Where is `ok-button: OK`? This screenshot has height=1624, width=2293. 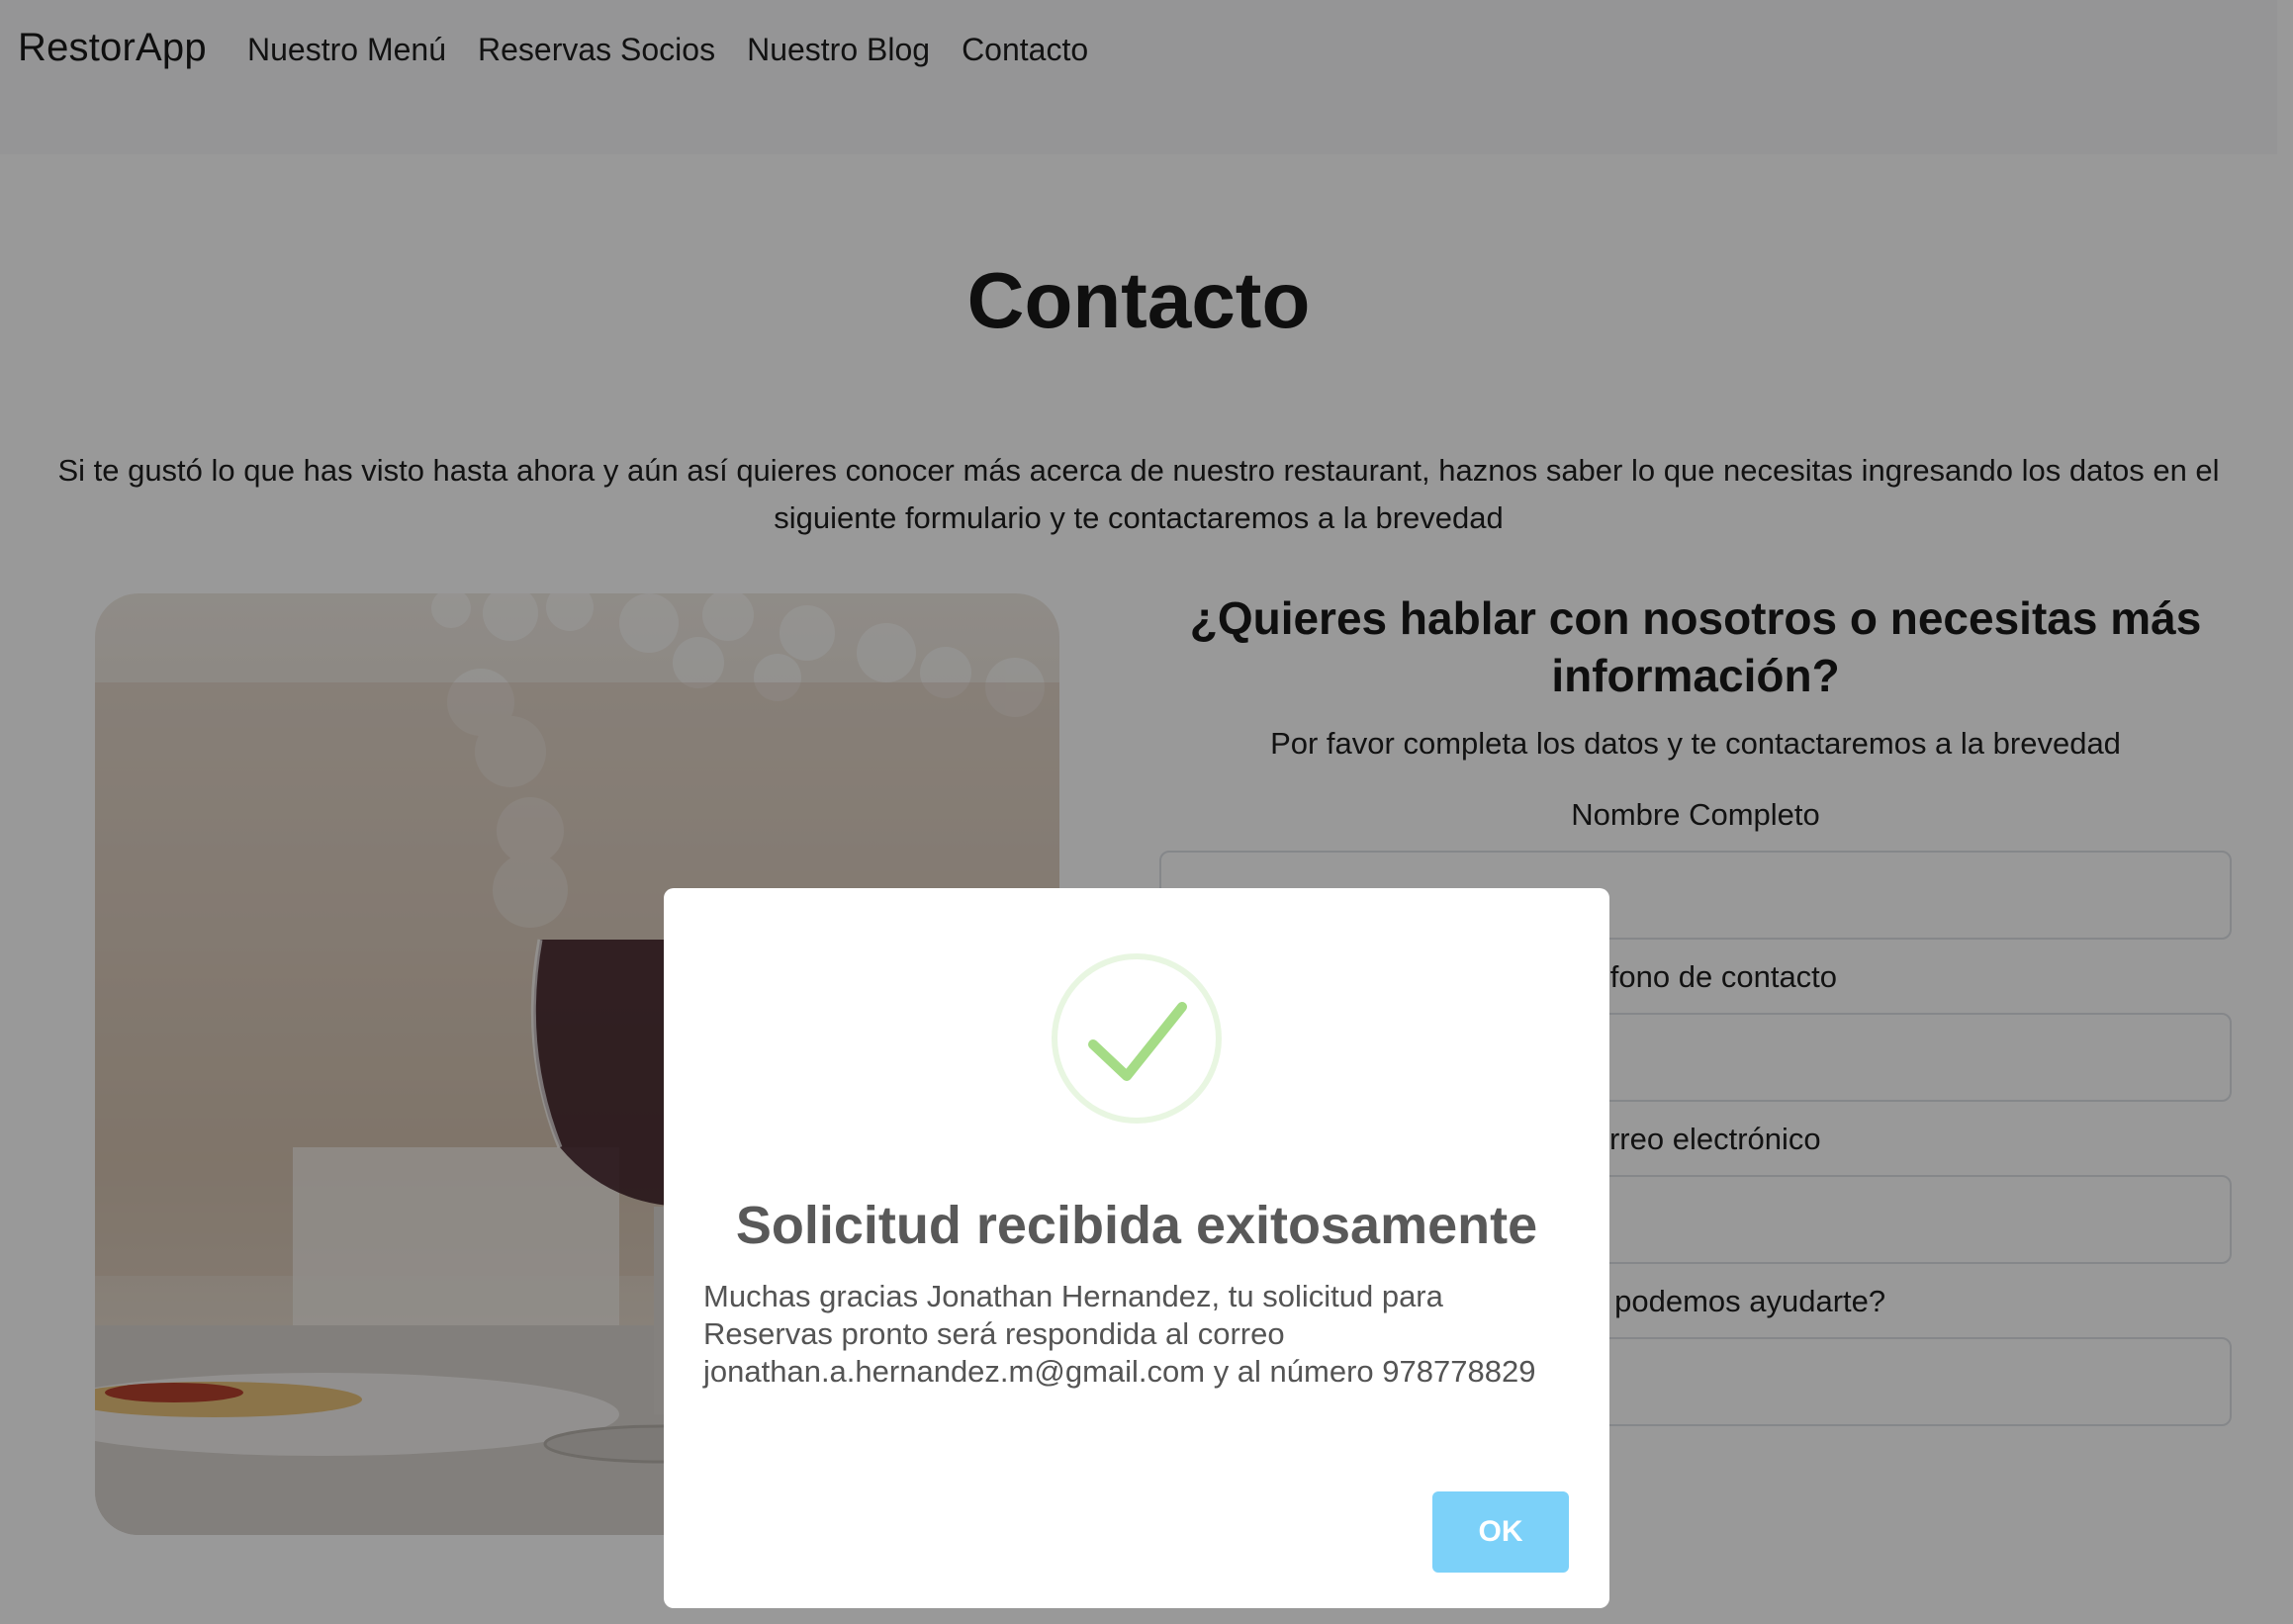 ok-button: OK is located at coordinates (1500, 1532).